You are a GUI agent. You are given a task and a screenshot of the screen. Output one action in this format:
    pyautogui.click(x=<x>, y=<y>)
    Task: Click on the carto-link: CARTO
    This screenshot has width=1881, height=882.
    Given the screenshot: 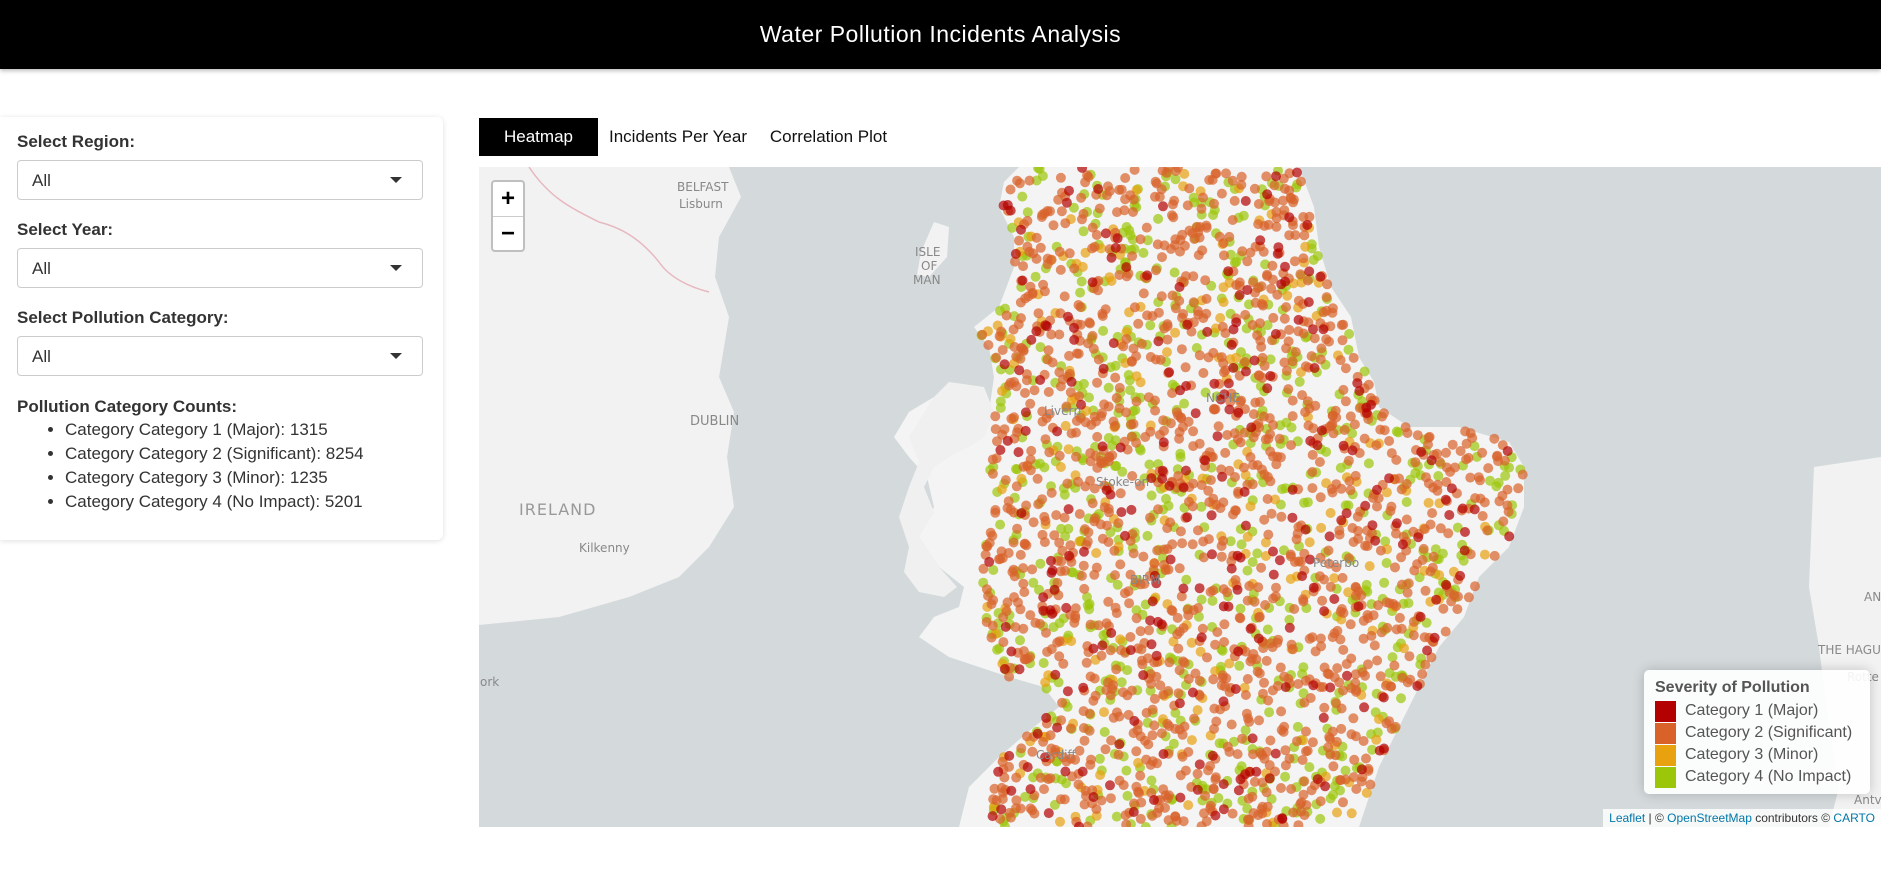 What is the action you would take?
    pyautogui.click(x=1854, y=818)
    